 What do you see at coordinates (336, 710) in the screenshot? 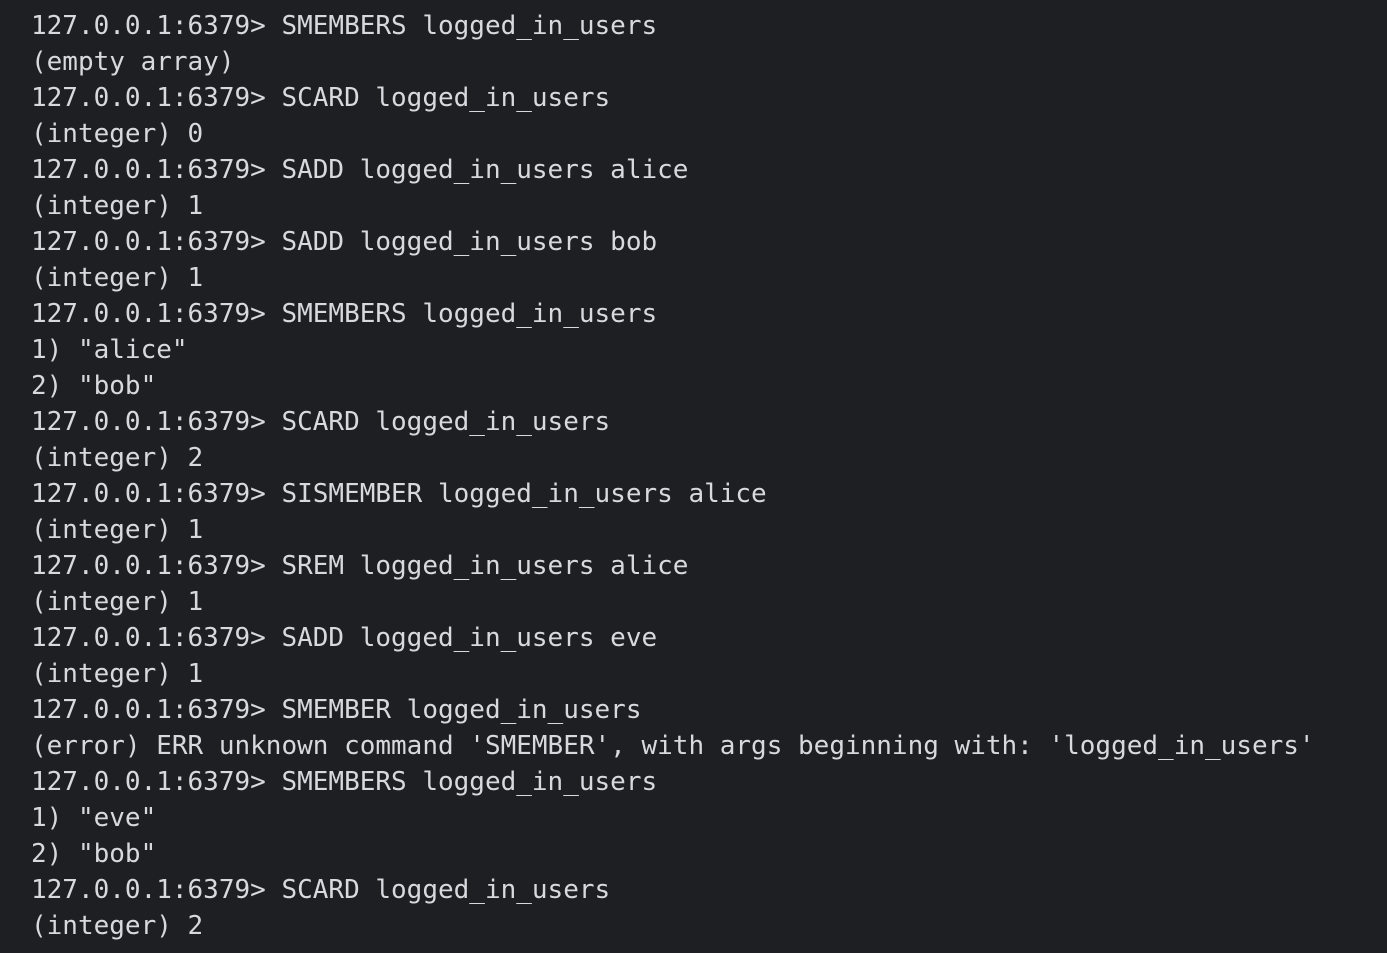
I see `terminal-line: 127.0.0.1:6379> SMEMBER logged_in_users` at bounding box center [336, 710].